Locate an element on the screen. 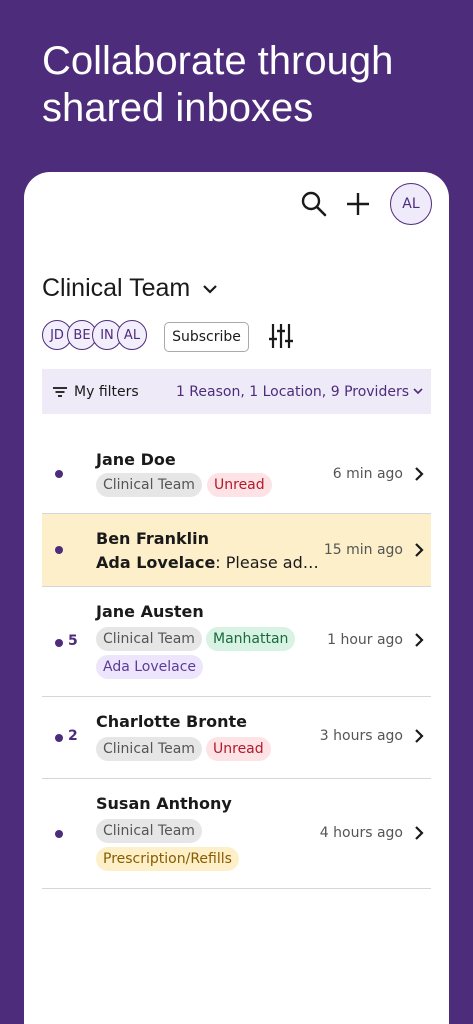  user-avatar: AL is located at coordinates (411, 204).